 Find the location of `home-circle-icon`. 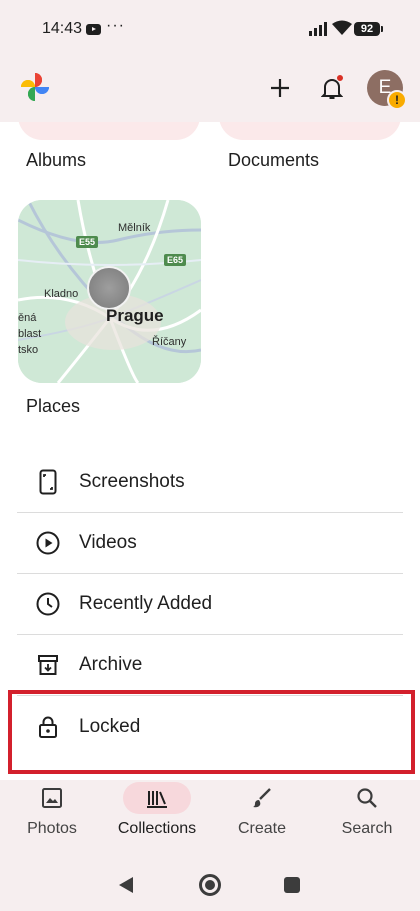

home-circle-icon is located at coordinates (210, 885).